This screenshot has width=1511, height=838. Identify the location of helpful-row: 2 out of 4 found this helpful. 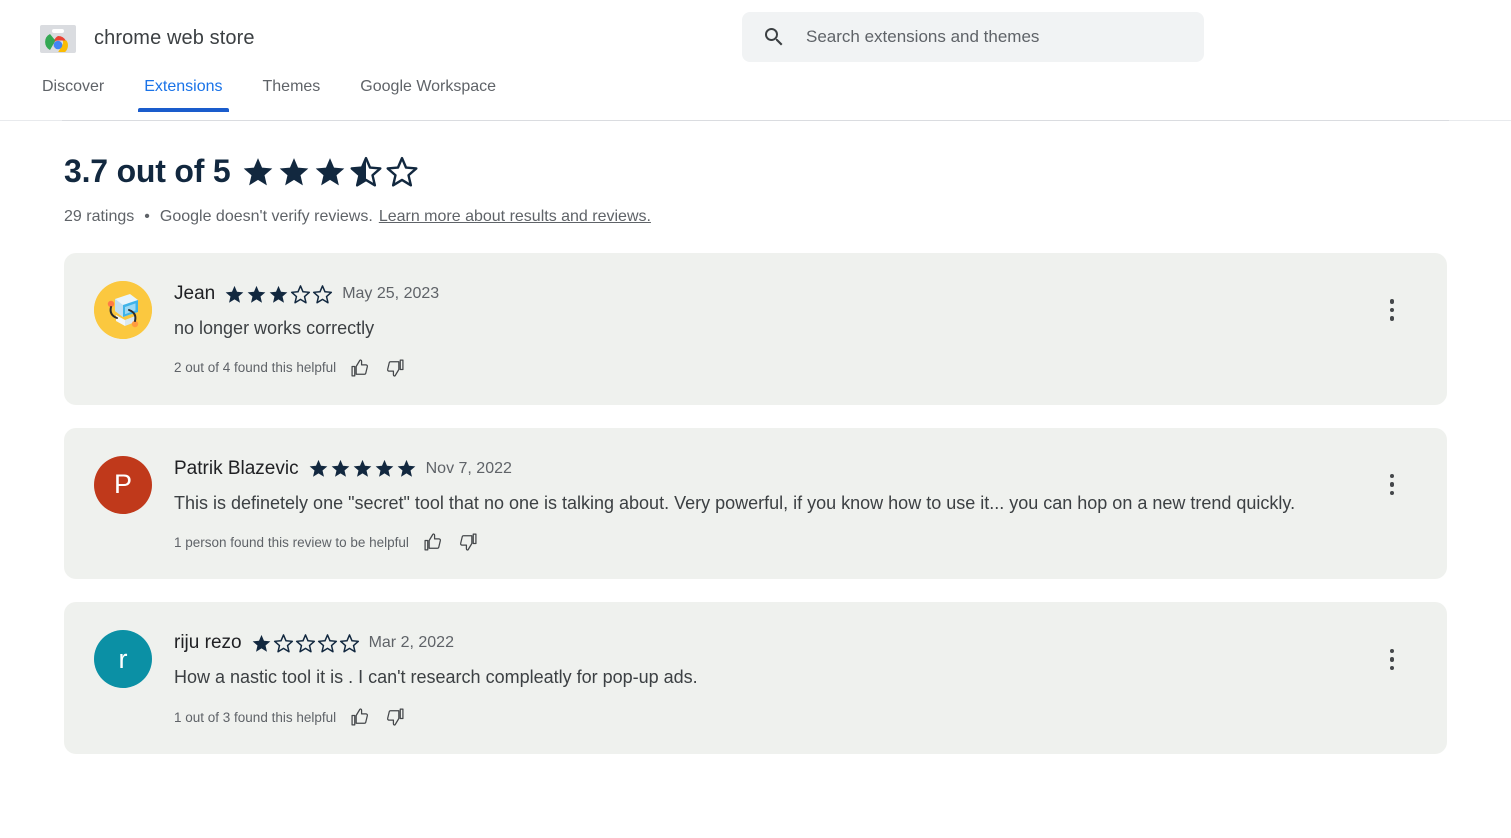
(780, 368).